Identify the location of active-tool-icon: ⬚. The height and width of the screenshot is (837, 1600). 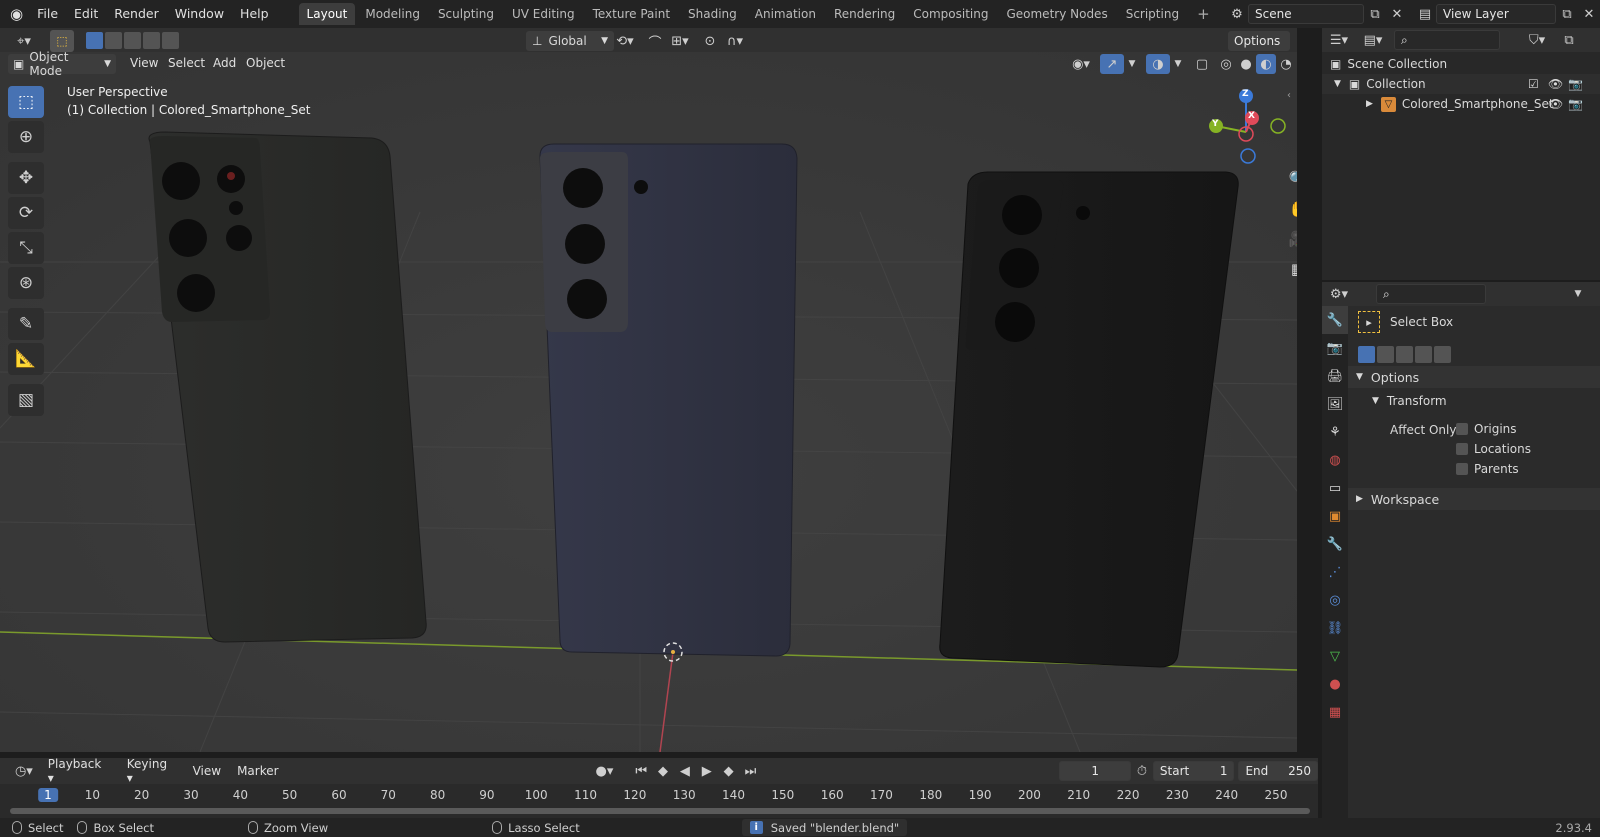
(62, 41).